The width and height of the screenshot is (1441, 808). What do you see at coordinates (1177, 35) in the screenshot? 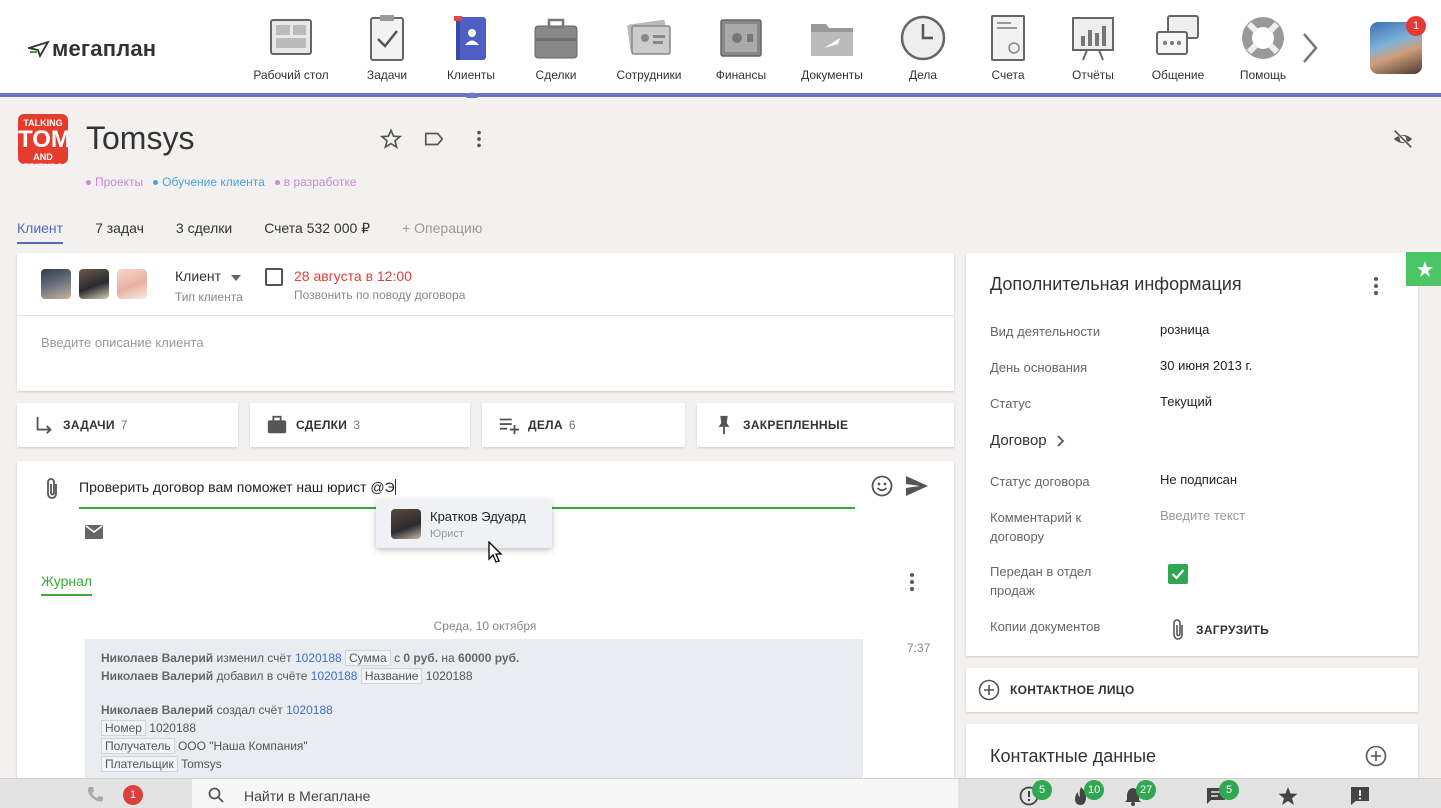
I see `chat-icon` at bounding box center [1177, 35].